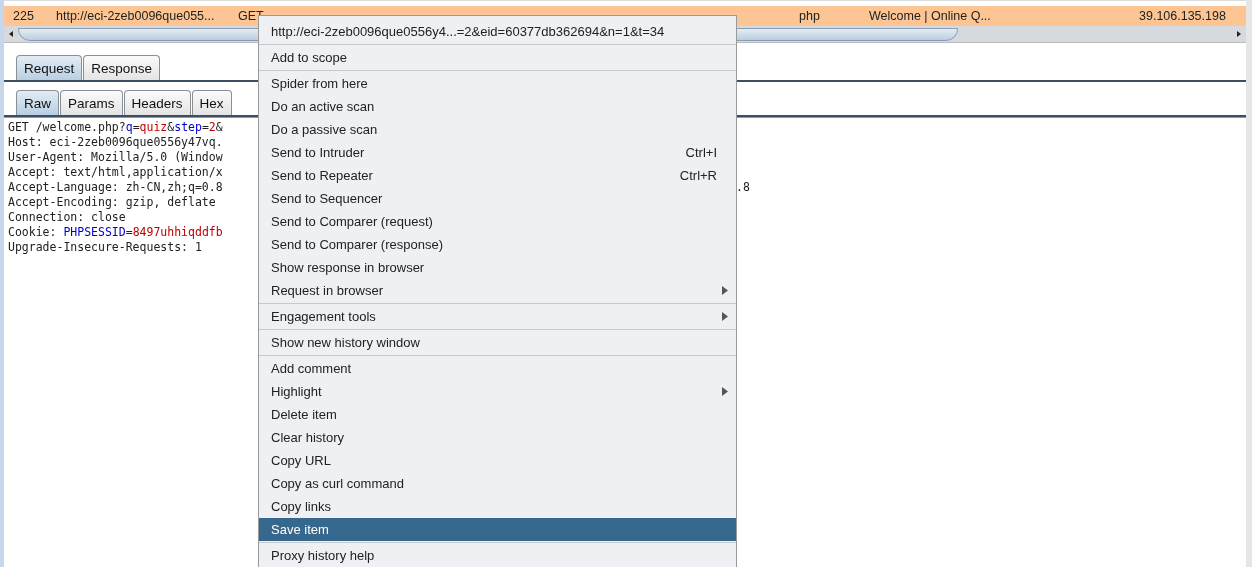 The height and width of the screenshot is (567, 1252). What do you see at coordinates (67, 217) in the screenshot?
I see `code-line: Connection: close` at bounding box center [67, 217].